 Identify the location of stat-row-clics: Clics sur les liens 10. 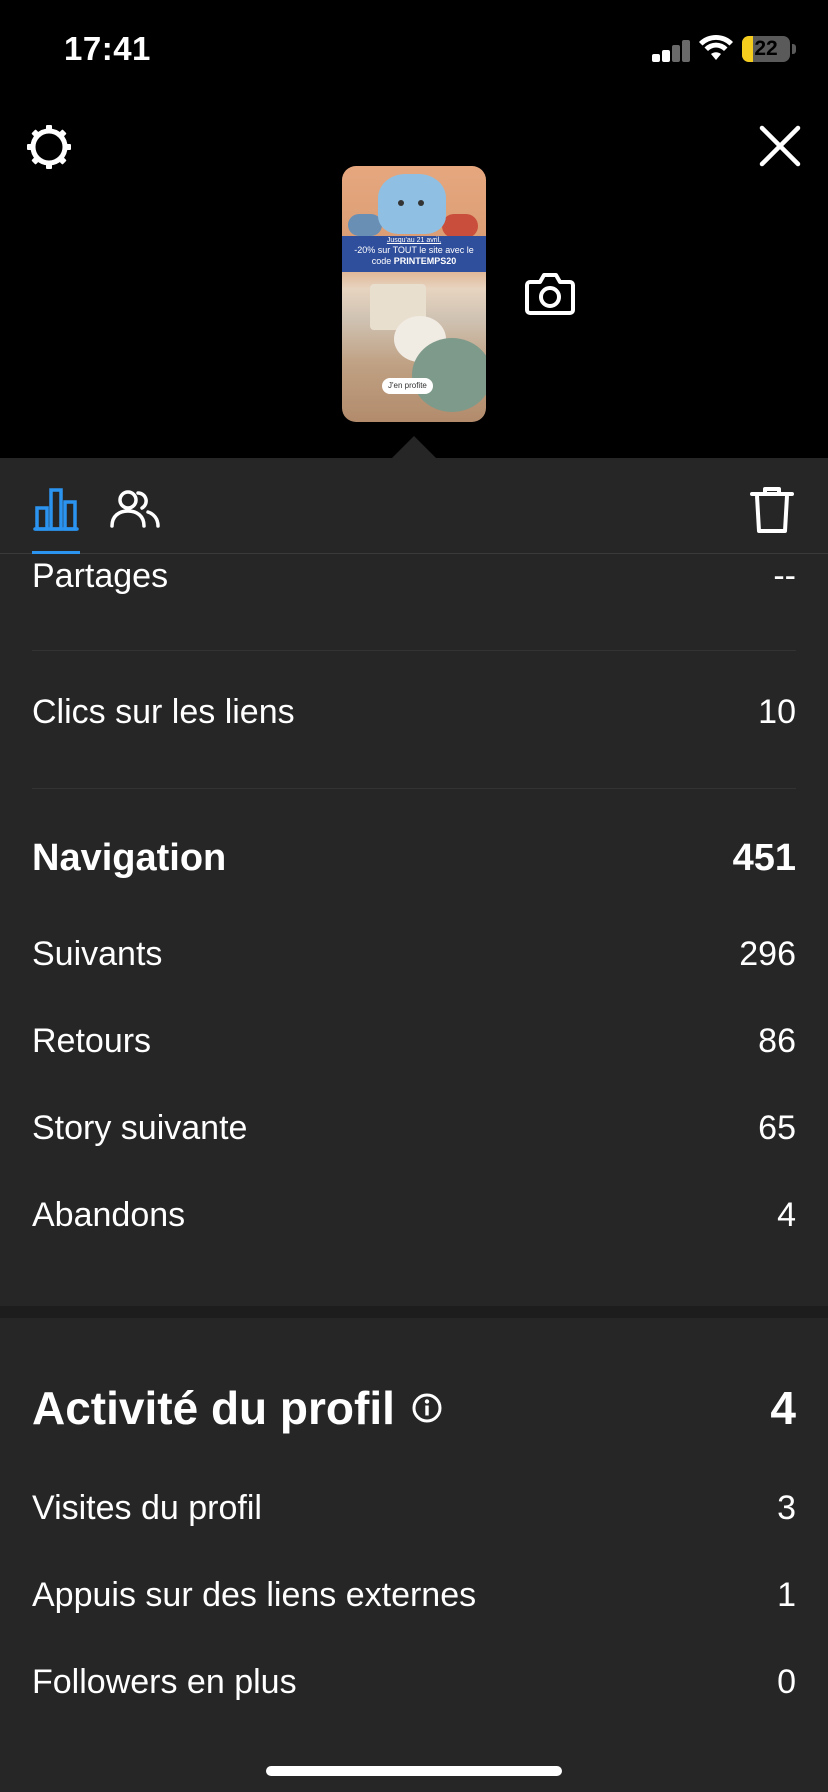
(414, 712).